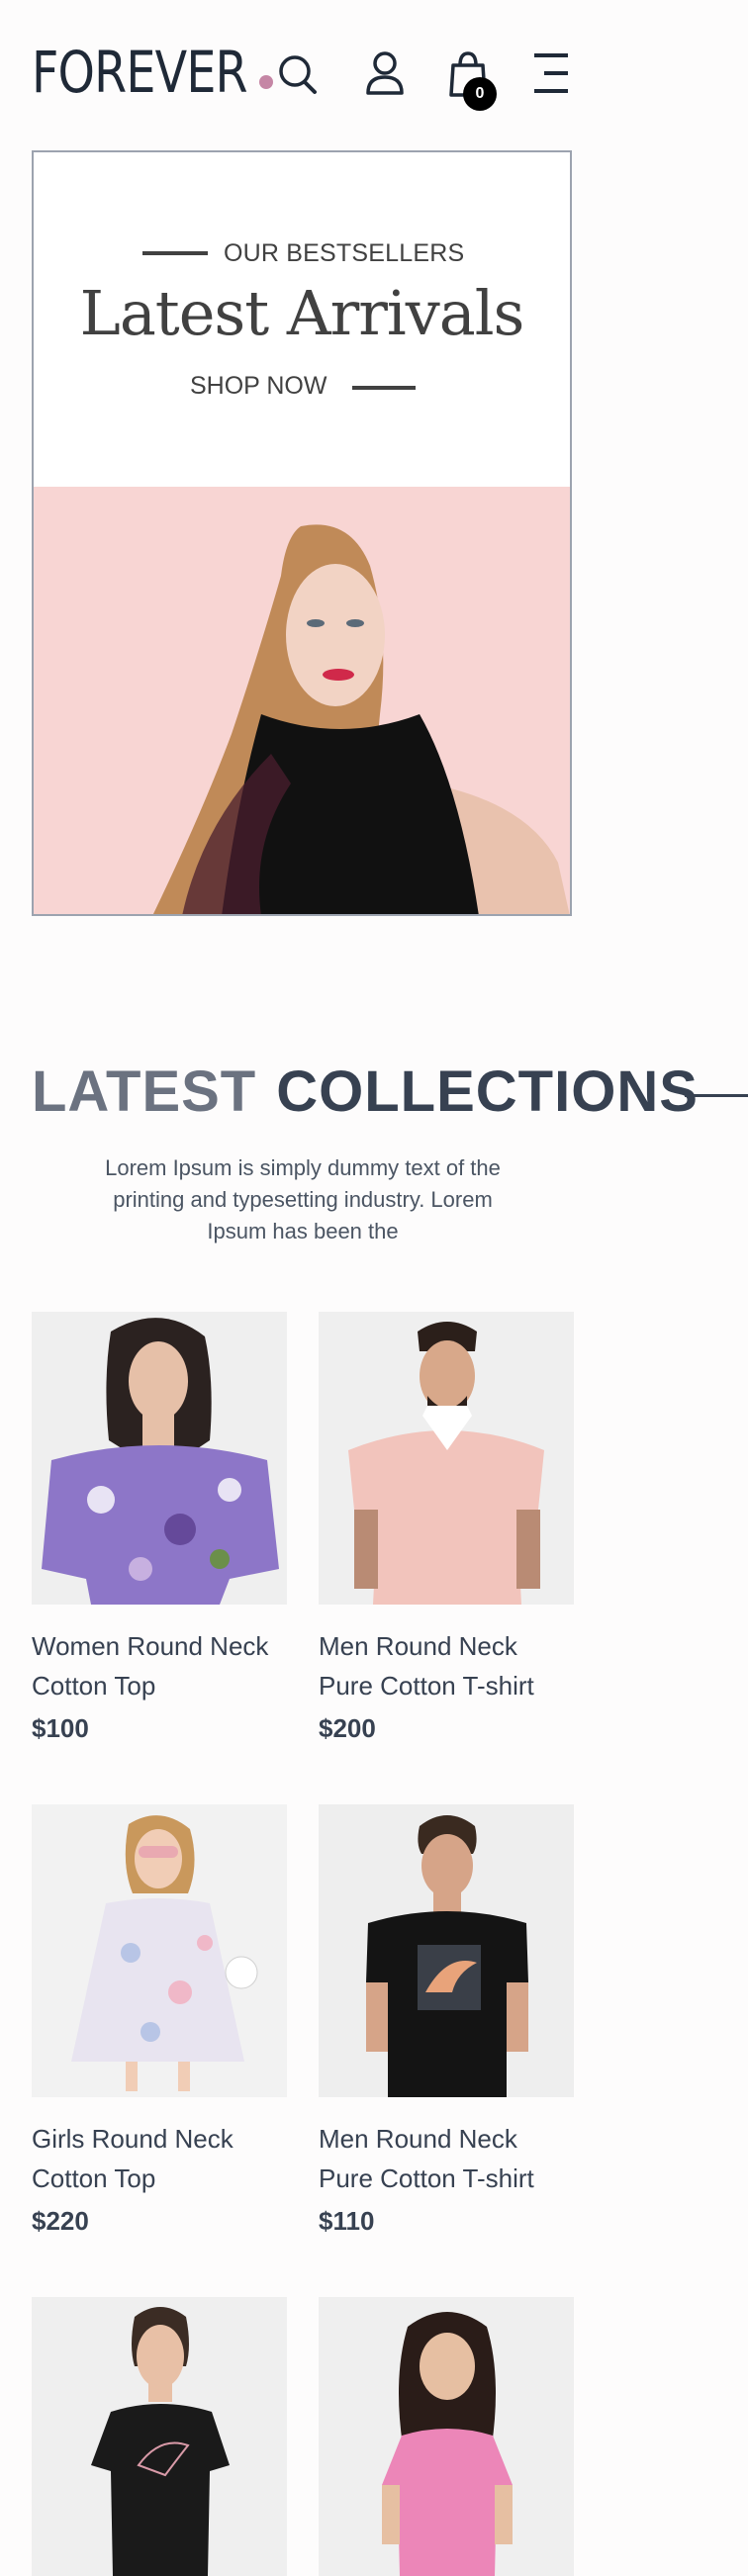 The image size is (748, 2576). I want to click on search-icon, so click(298, 73).